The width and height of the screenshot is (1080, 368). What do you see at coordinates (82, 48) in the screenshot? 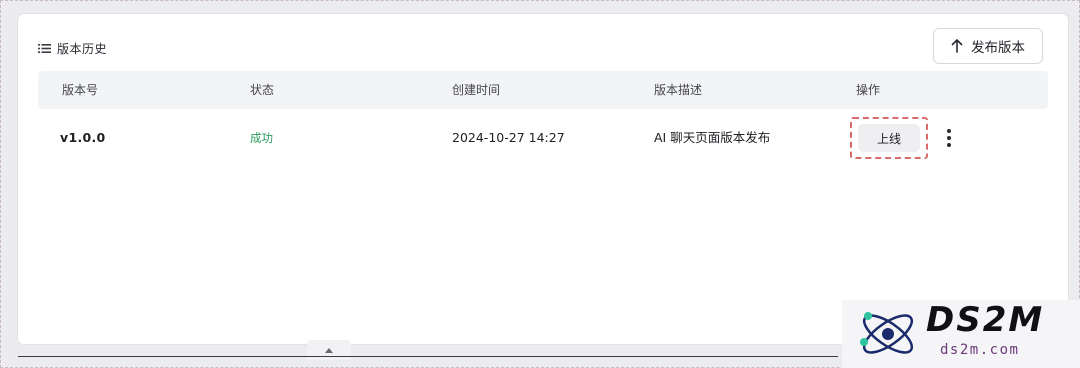
I see `panel-title: 版本历史` at bounding box center [82, 48].